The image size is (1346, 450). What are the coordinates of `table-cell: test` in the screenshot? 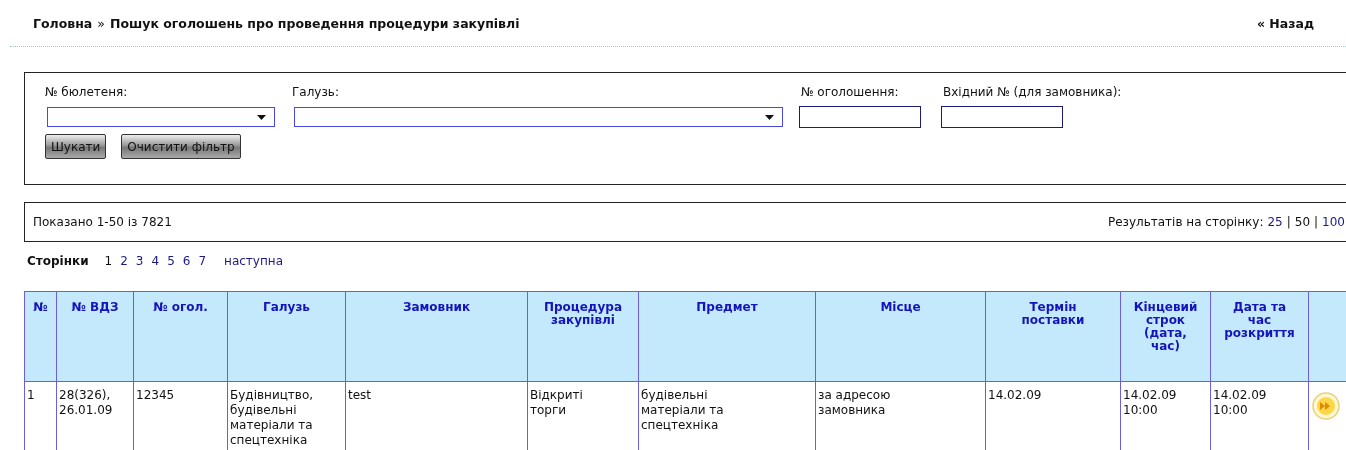 It's located at (436, 415).